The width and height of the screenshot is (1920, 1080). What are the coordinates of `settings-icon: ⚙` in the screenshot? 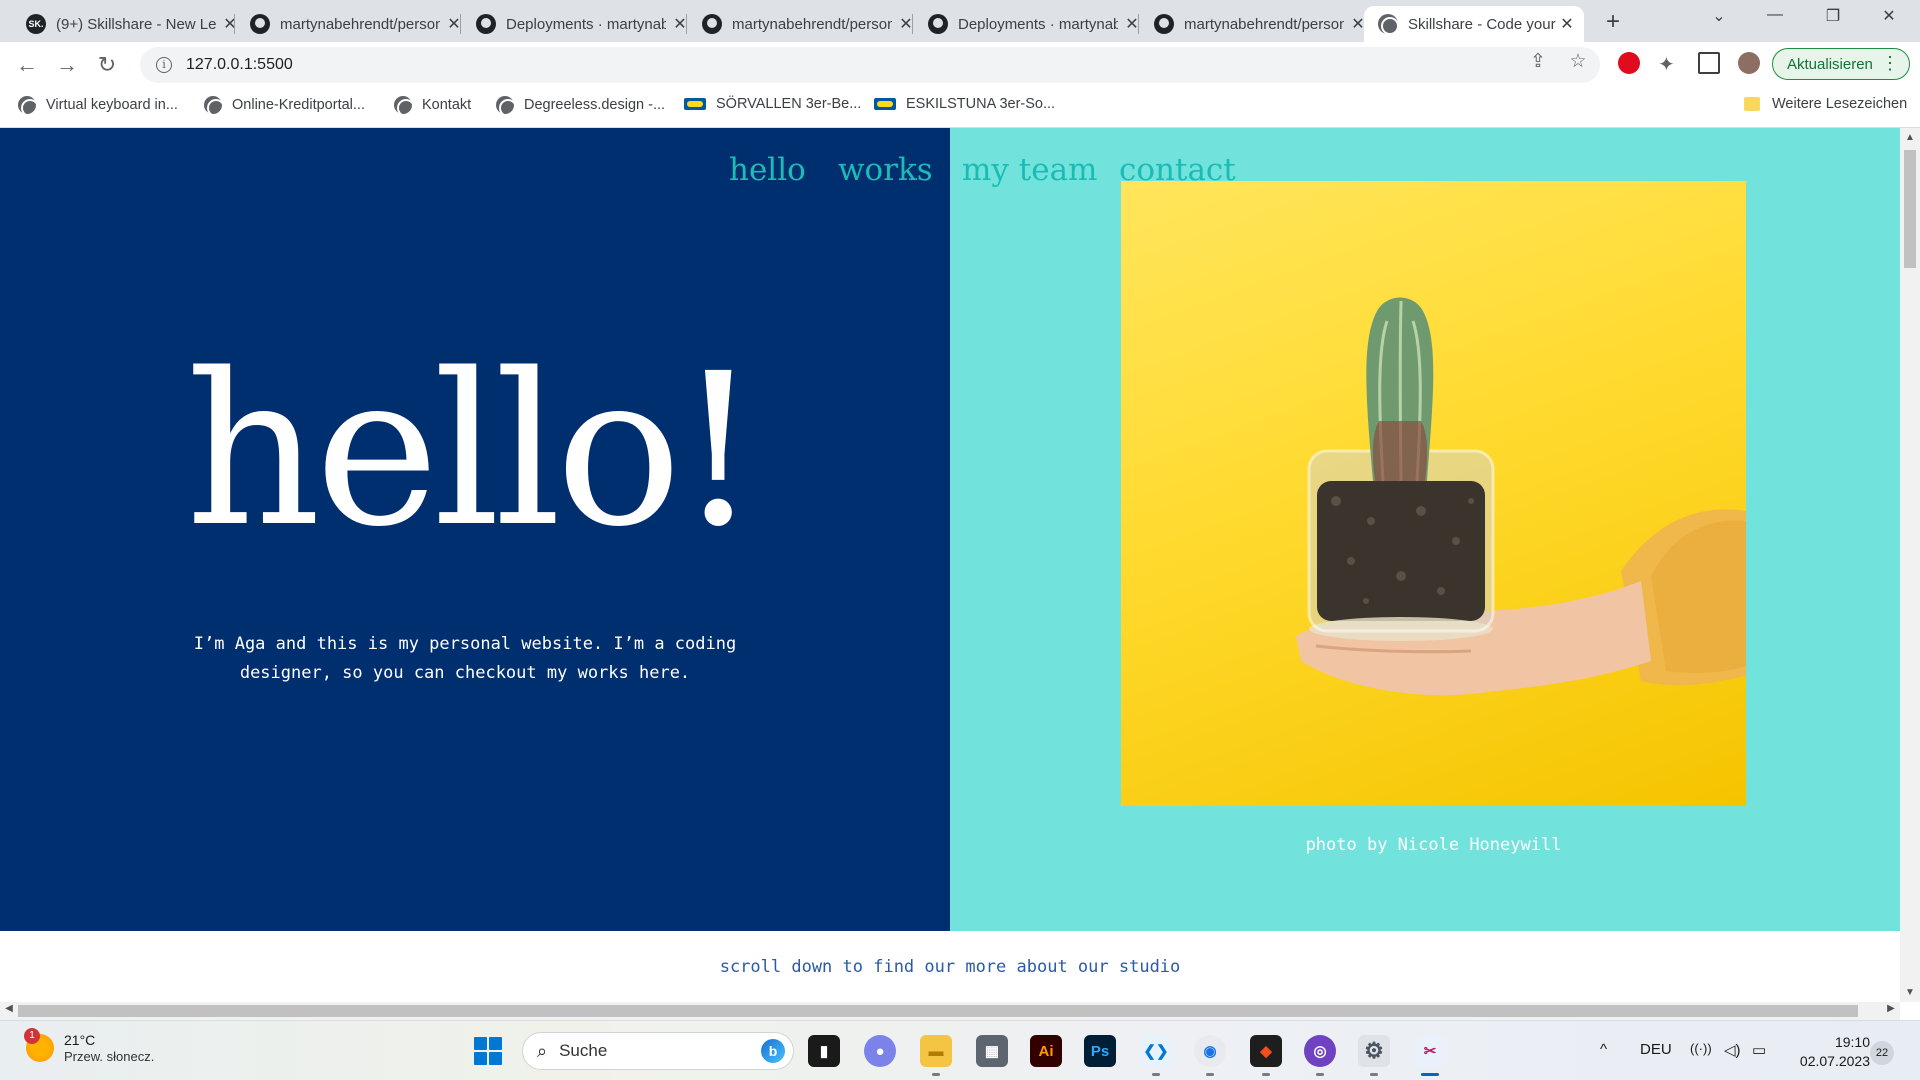 It's located at (1374, 1051).